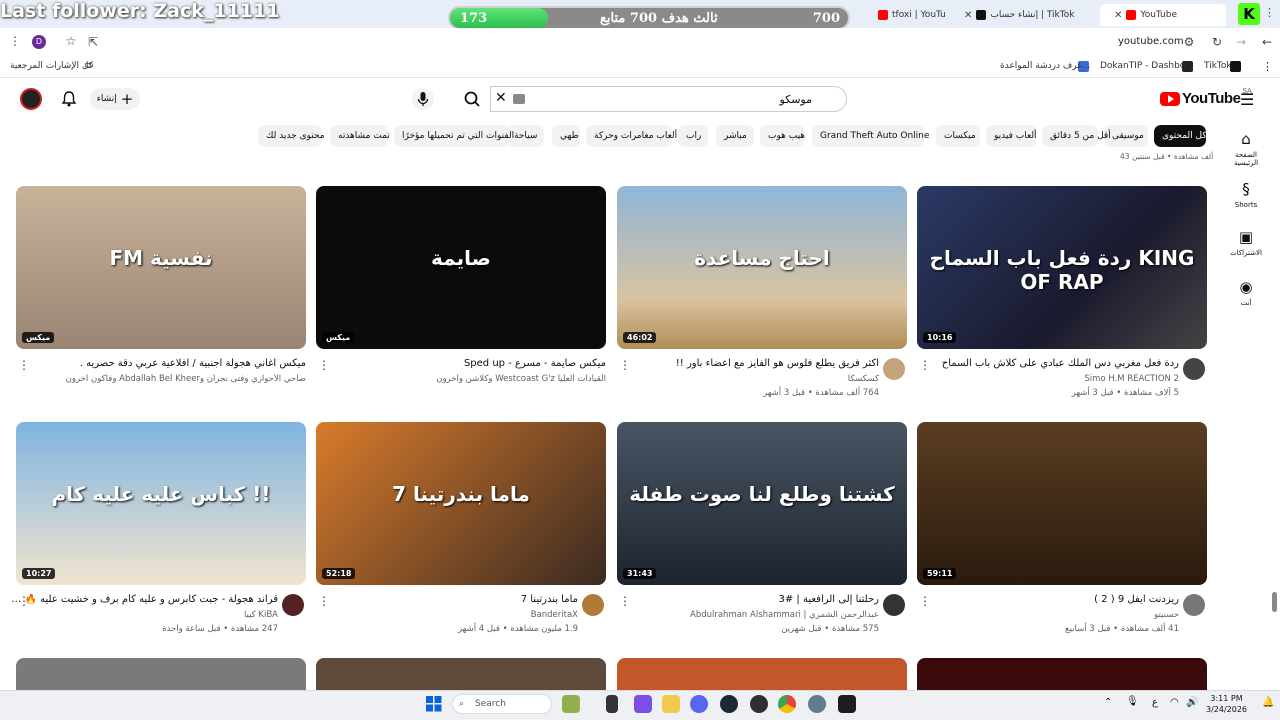 This screenshot has height=720, width=1280. Describe the element at coordinates (745, 599) in the screenshot. I see `video-title: رحلتنا إلى الرافعية | #3` at that location.